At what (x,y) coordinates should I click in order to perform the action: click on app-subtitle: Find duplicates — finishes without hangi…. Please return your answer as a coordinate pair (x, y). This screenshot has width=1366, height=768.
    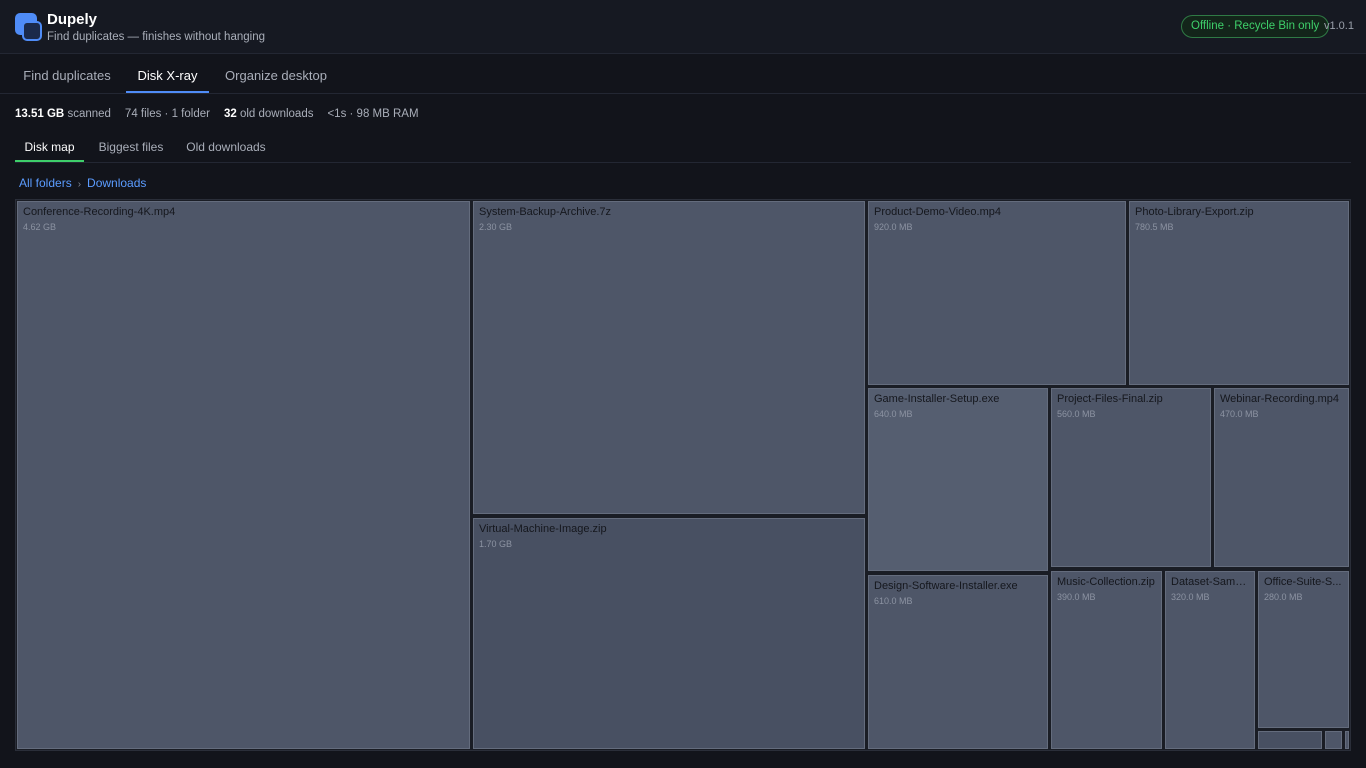
    Looking at the image, I should click on (156, 37).